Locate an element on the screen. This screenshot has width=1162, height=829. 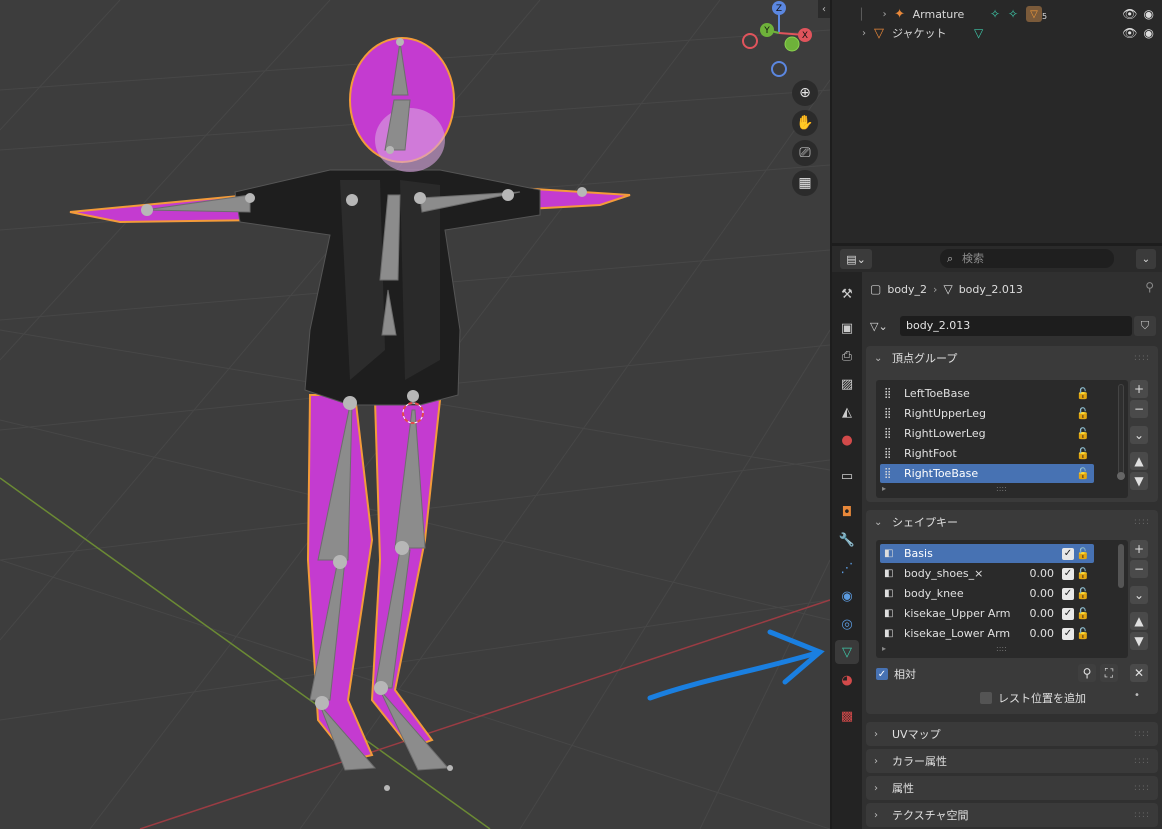
pan-hand-icon: ✋ is located at coordinates (805, 123).